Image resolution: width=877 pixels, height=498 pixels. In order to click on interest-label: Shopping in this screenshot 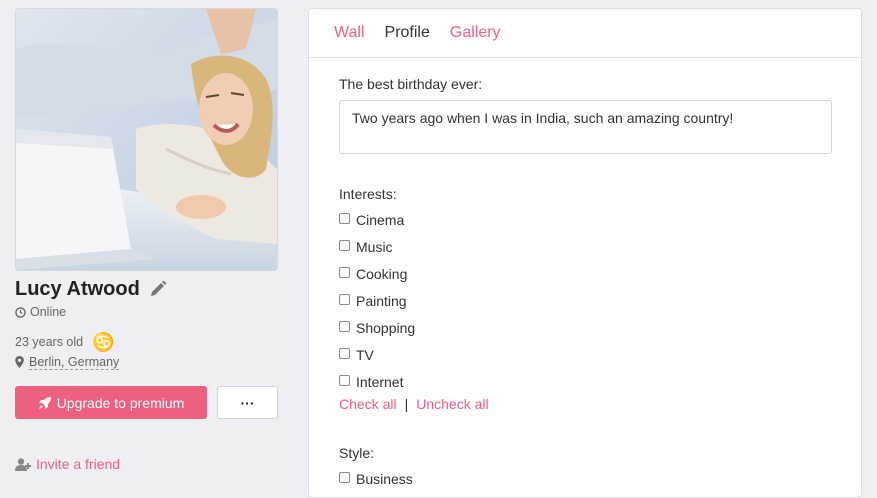, I will do `click(386, 327)`.